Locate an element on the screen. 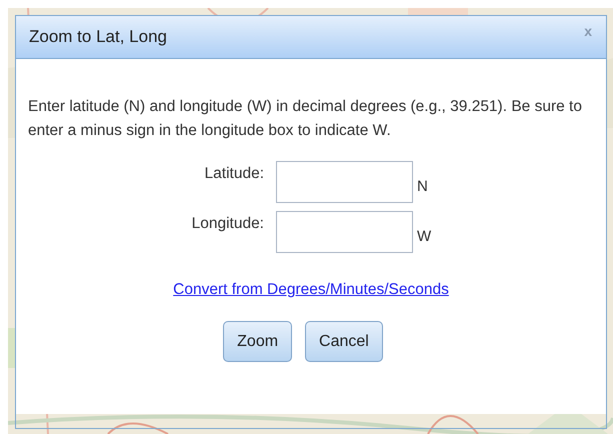 The height and width of the screenshot is (434, 613). cancel-button: Cancel is located at coordinates (344, 341).